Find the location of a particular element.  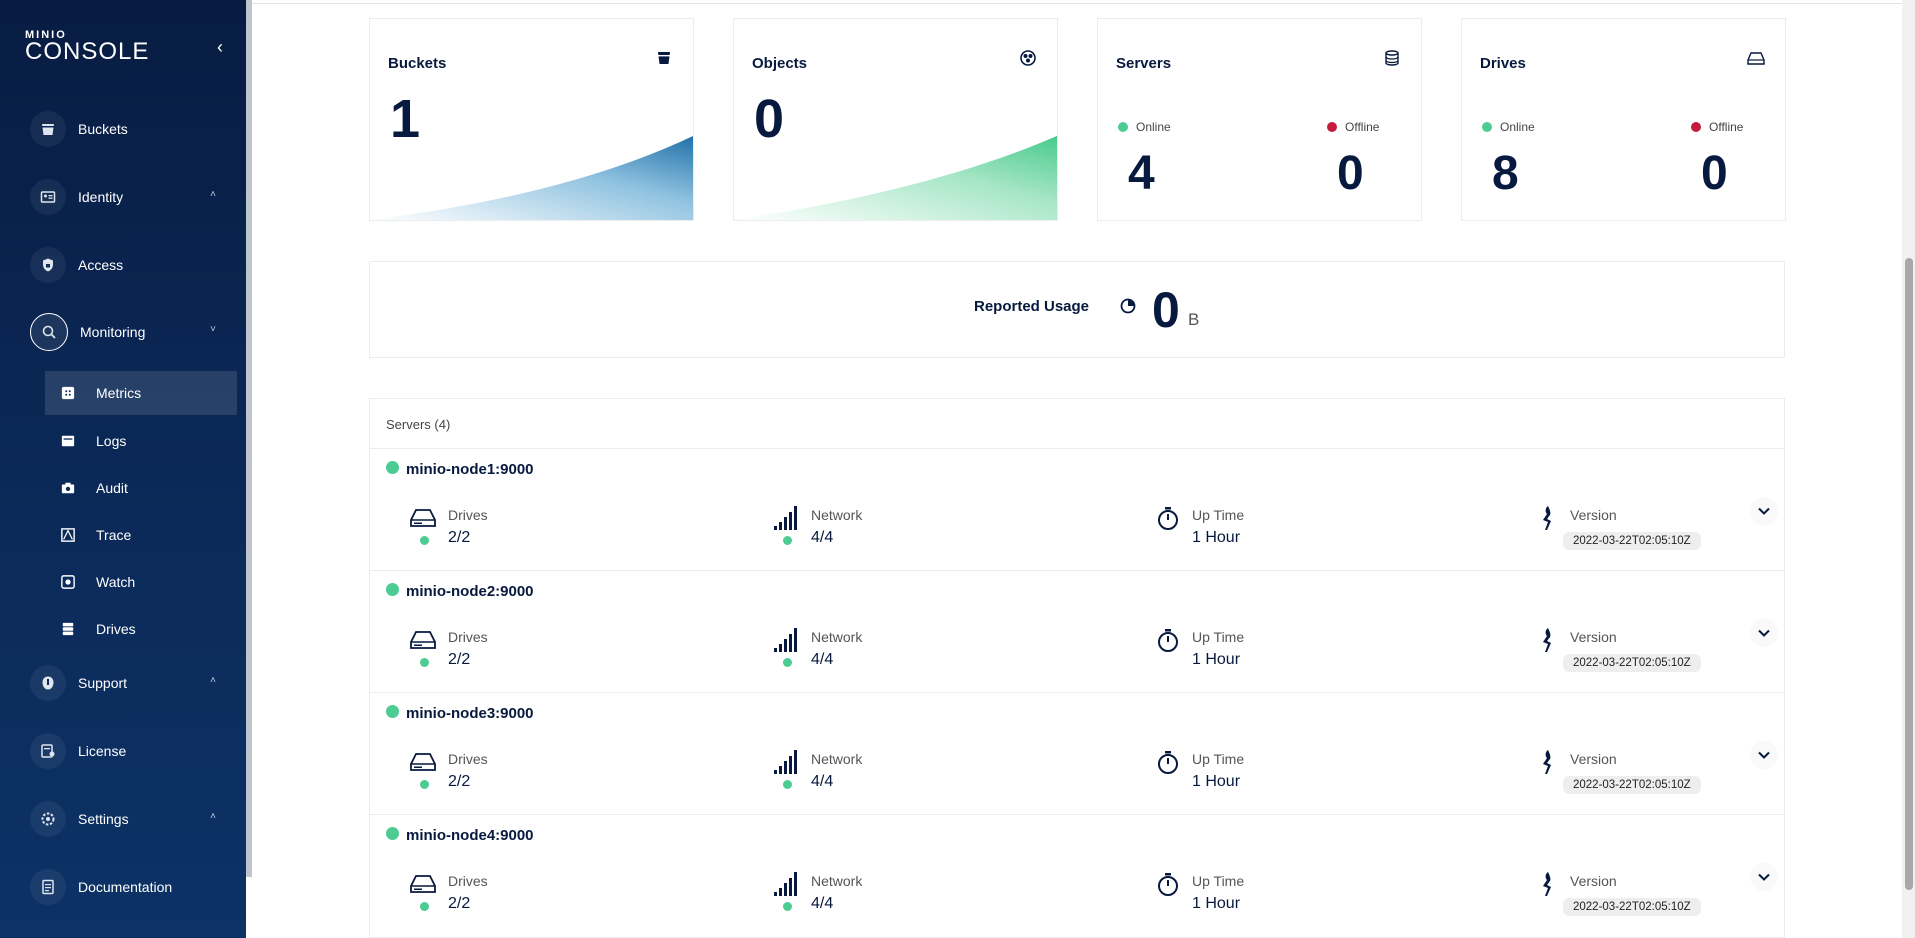

support-icon is located at coordinates (48, 683).